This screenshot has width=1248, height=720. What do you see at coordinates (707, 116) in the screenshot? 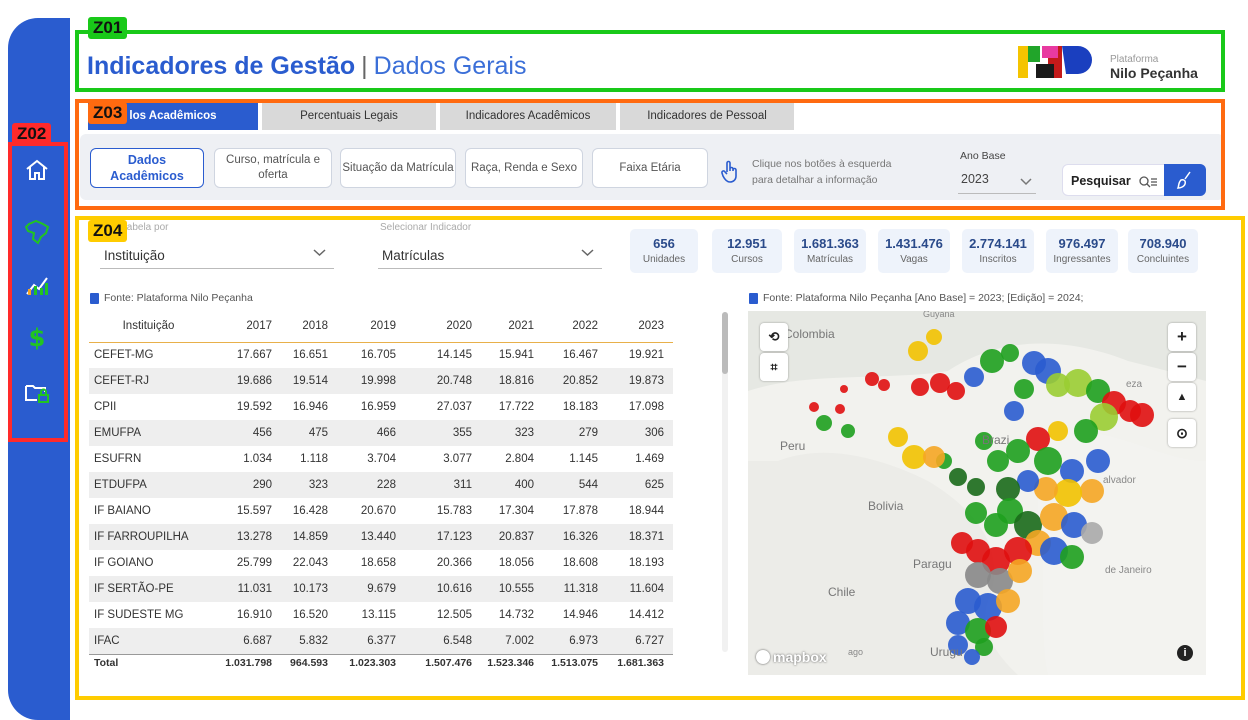
I see `tab-indicadores-pessoal: Indicadores de Pessoal` at bounding box center [707, 116].